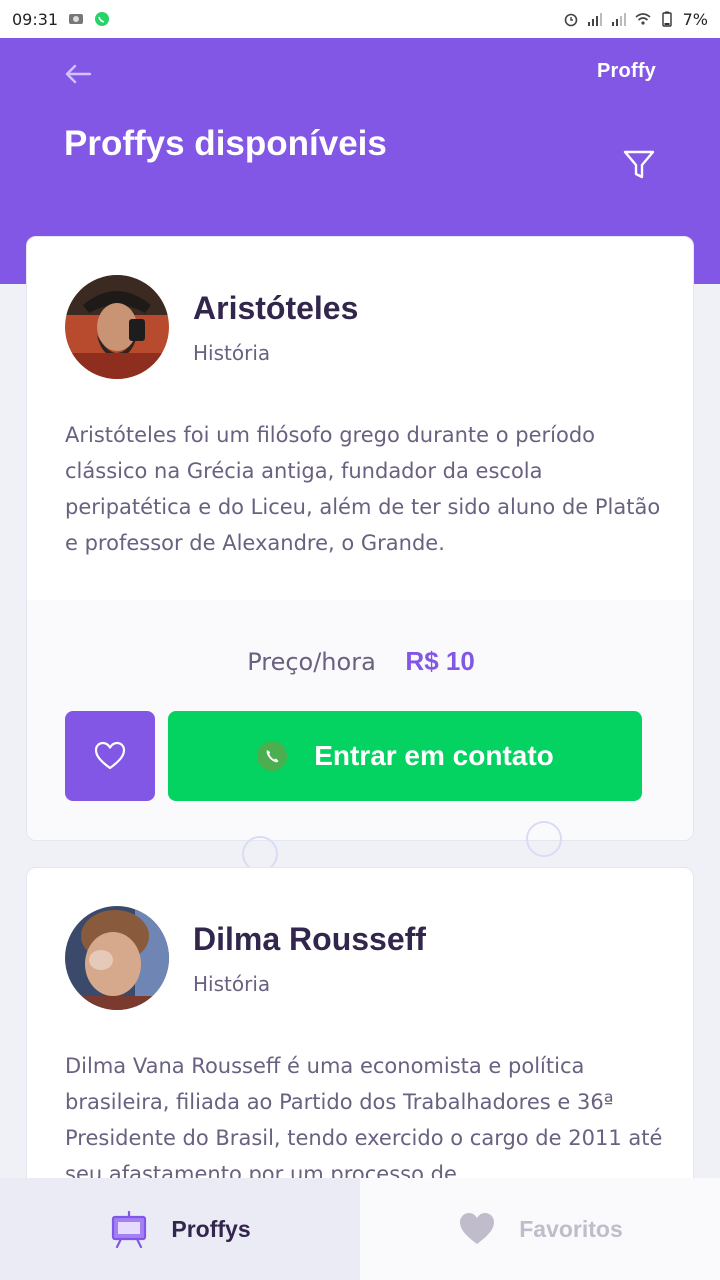 This screenshot has height=1280, width=720. I want to click on notification-image-icon, so click(76, 19).